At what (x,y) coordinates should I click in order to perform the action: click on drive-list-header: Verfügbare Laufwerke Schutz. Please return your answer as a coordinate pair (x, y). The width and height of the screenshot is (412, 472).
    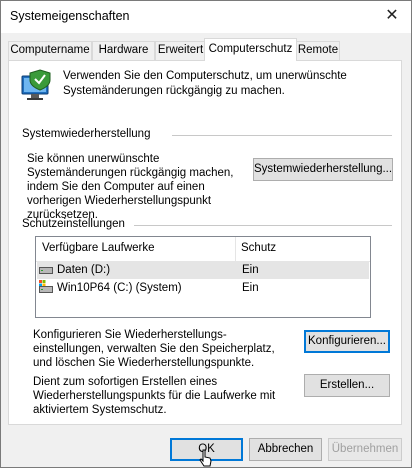
    Looking at the image, I should click on (203, 249).